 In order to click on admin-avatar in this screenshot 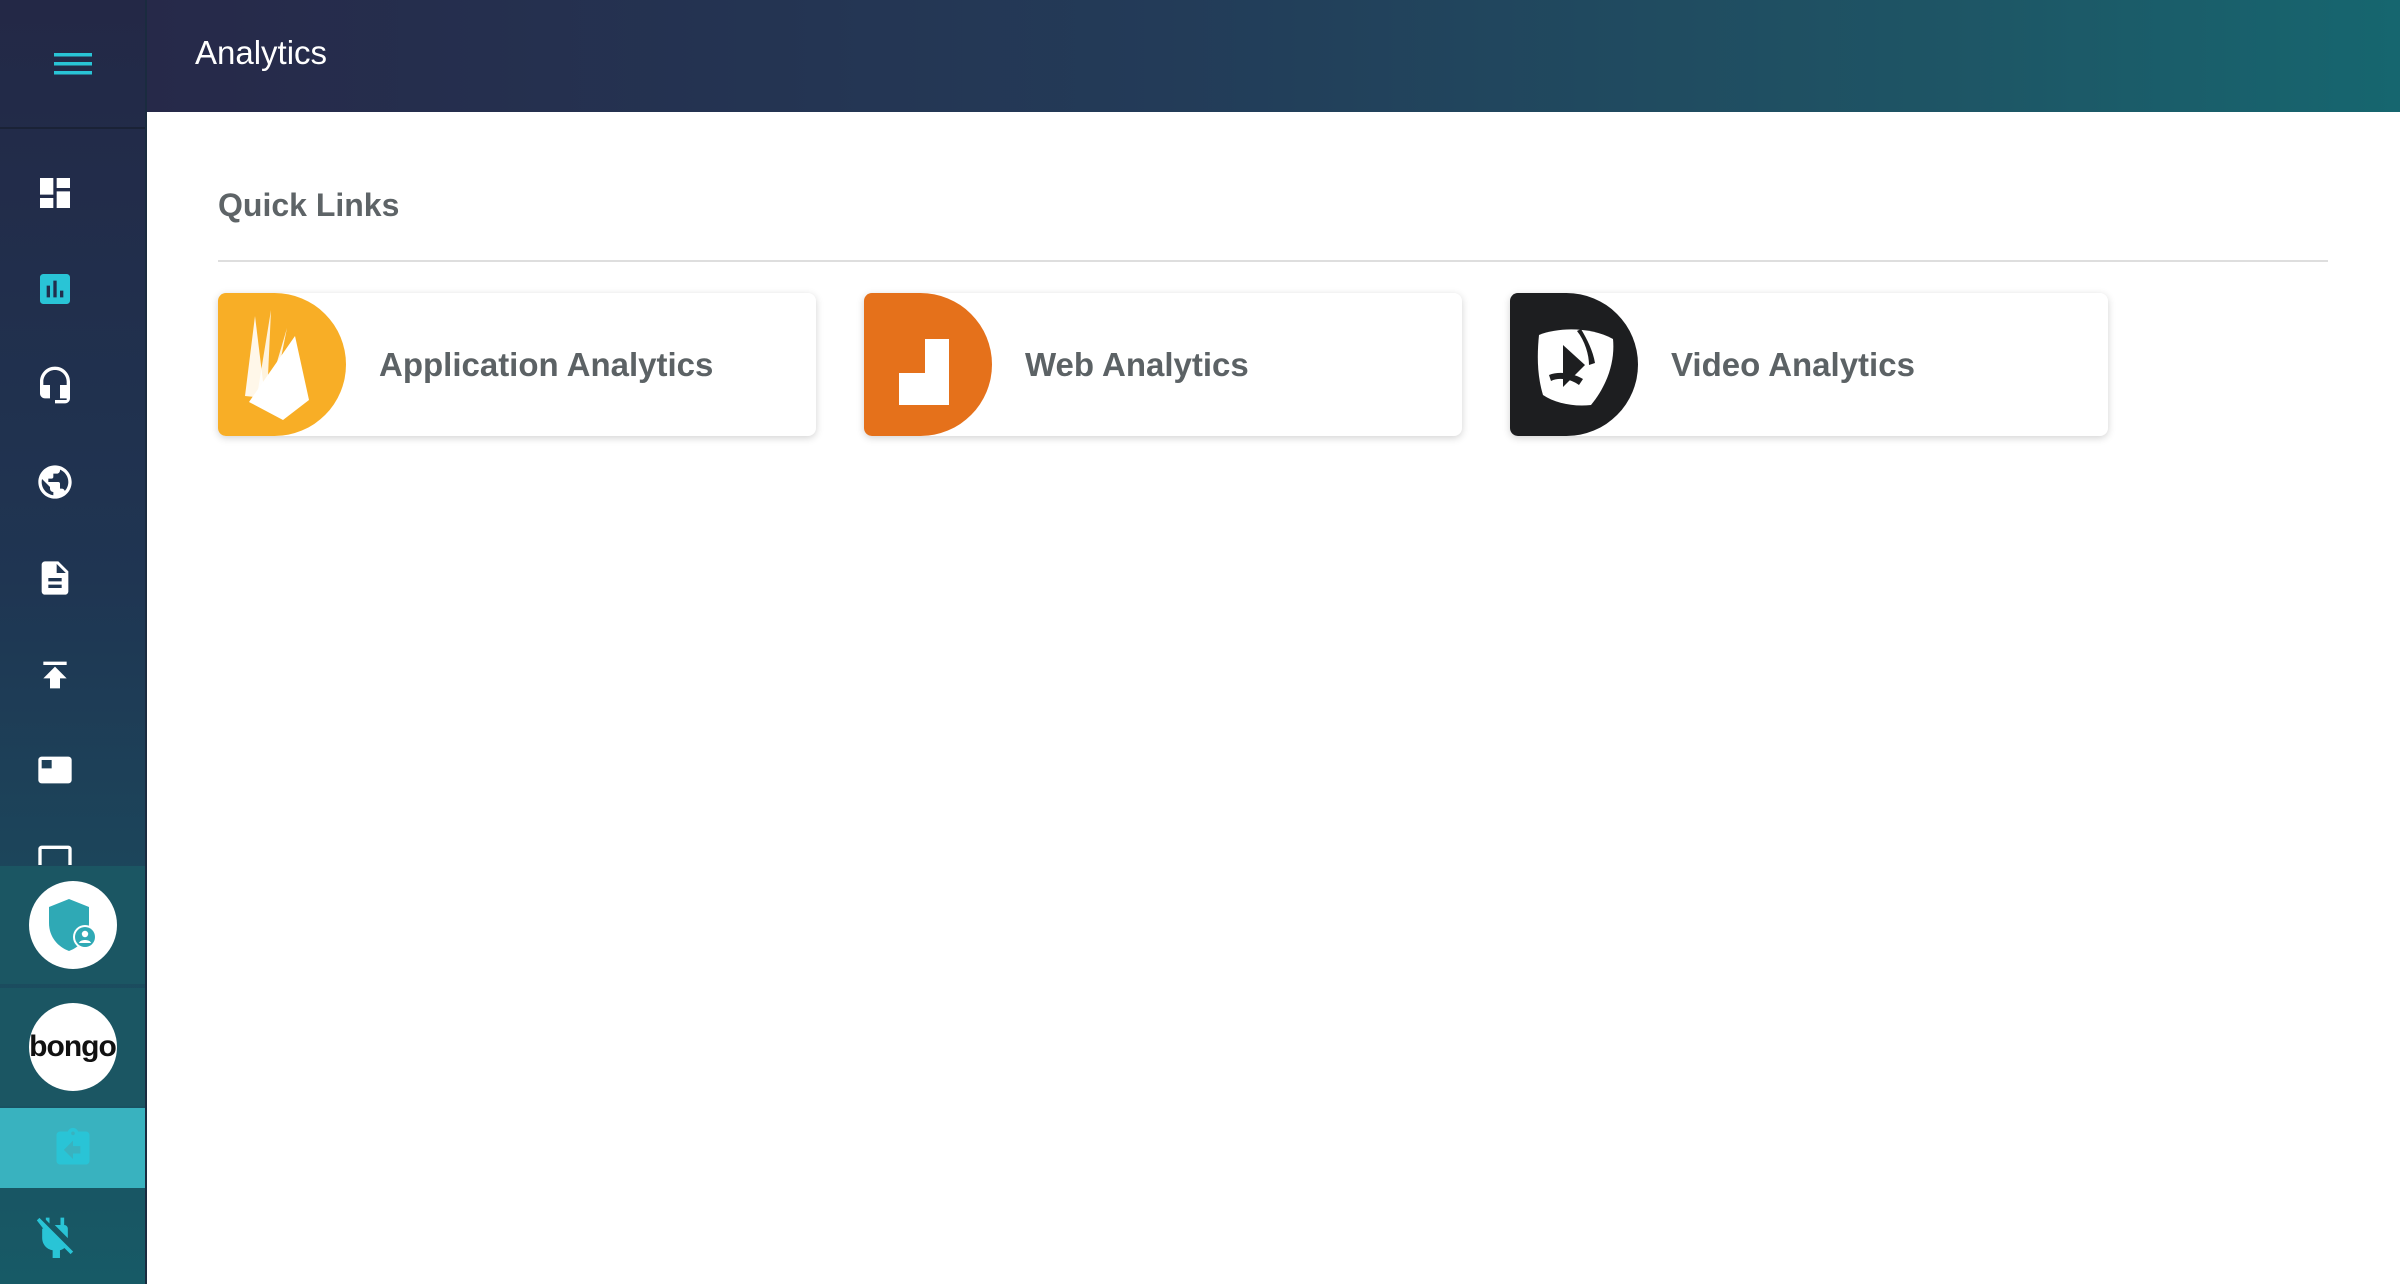, I will do `click(72, 925)`.